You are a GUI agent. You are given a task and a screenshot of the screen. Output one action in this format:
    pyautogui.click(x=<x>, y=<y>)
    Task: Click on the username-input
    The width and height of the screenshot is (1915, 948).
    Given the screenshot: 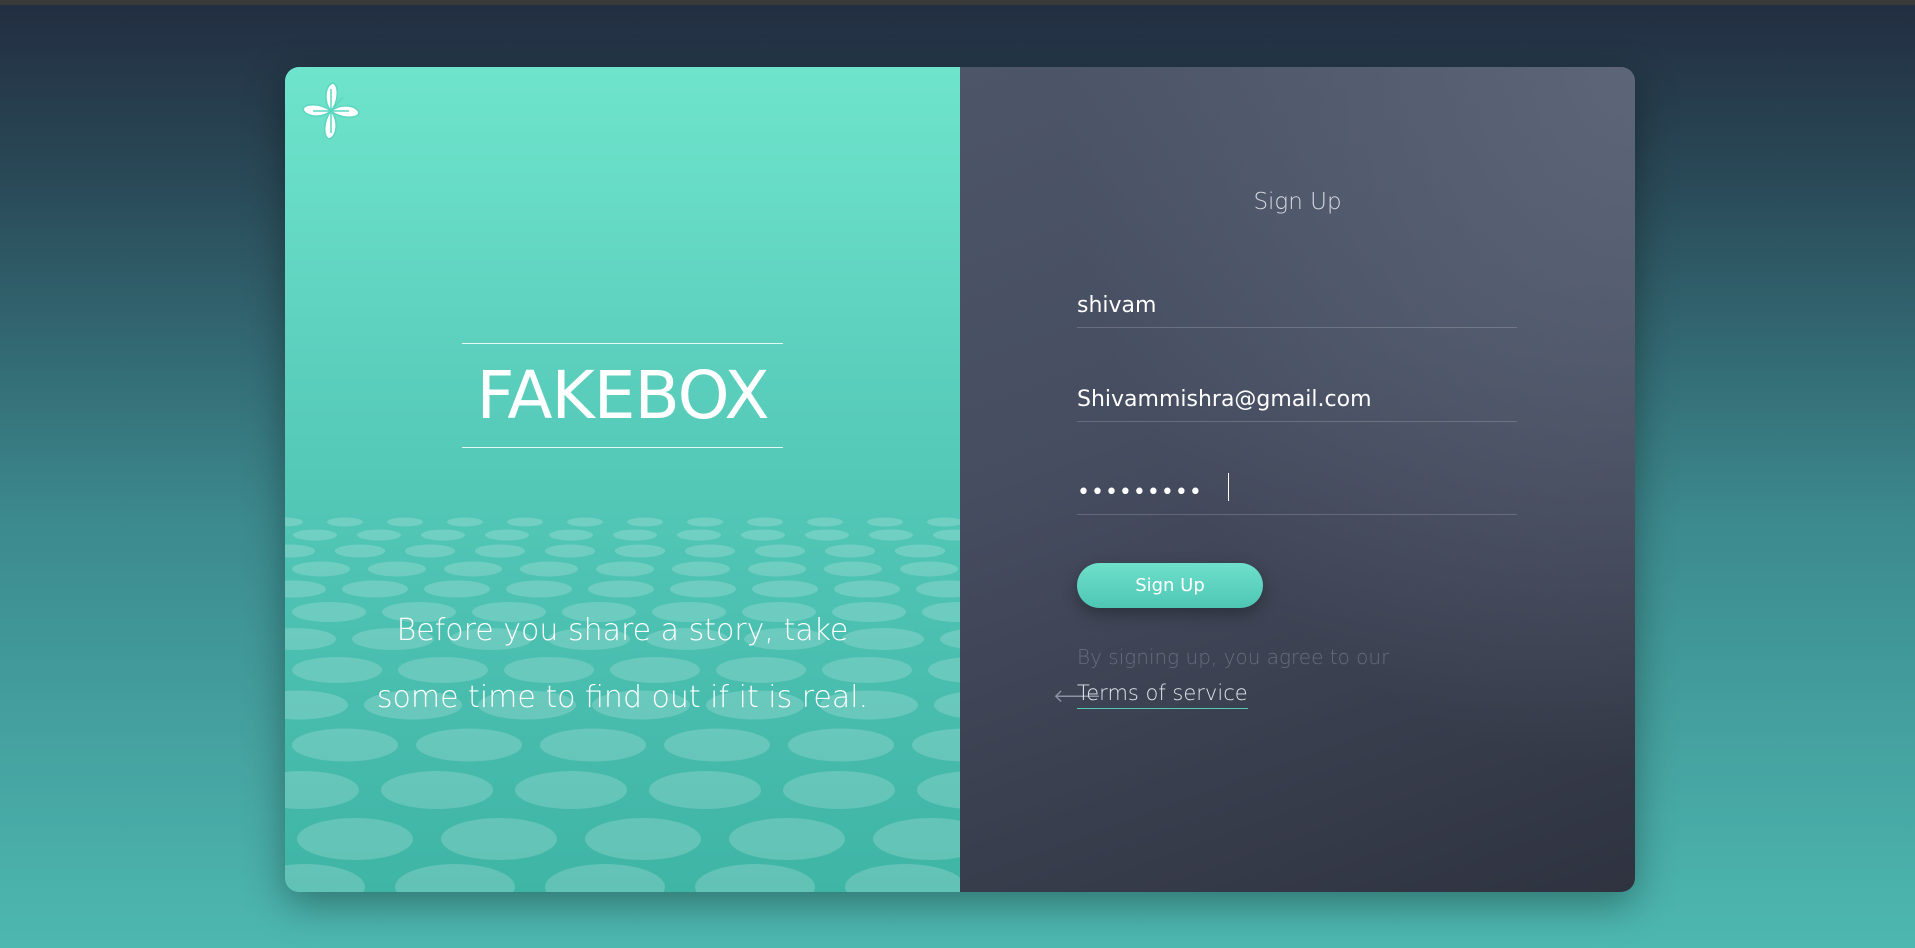 What is the action you would take?
    pyautogui.click(x=1297, y=305)
    